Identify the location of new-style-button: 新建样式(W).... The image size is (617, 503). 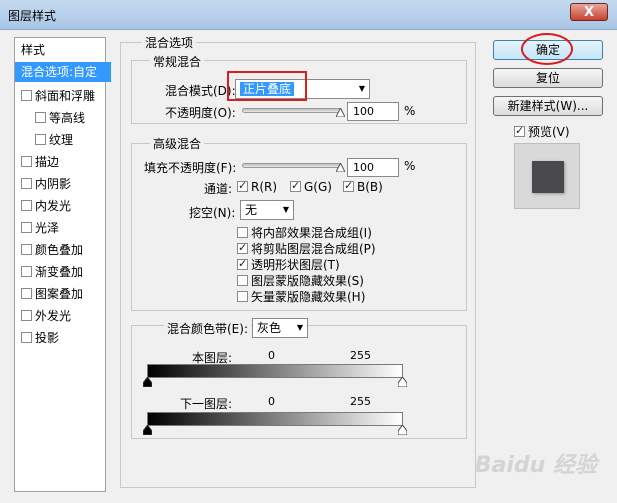
(548, 106).